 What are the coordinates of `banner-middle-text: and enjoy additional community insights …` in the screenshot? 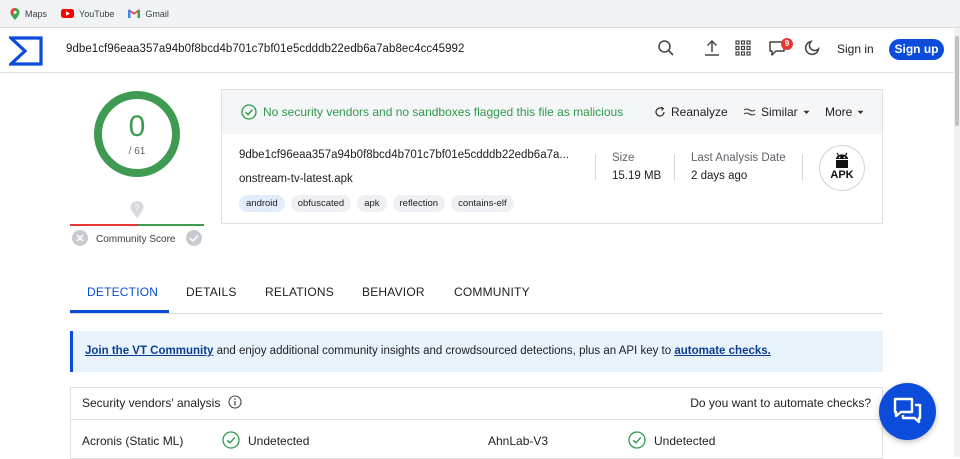 It's located at (444, 351).